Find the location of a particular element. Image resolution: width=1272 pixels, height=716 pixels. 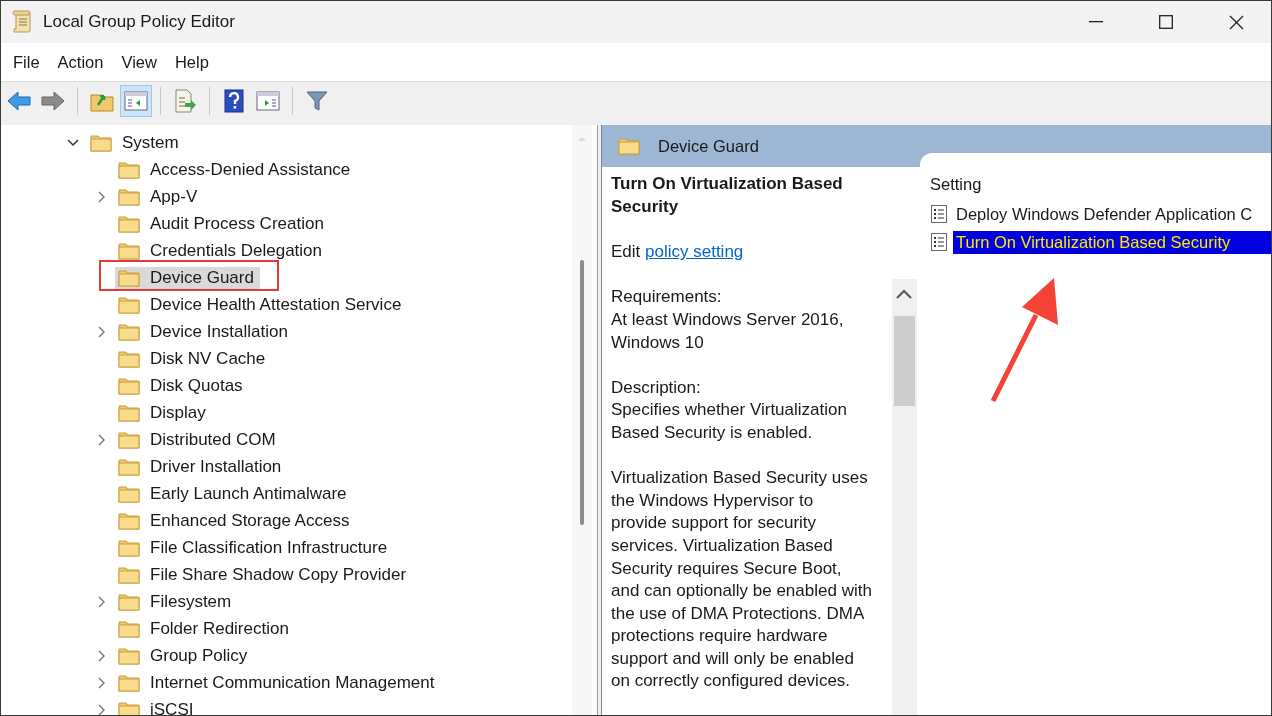

tree-item: Access-Denied Assistance is located at coordinates (236, 169).